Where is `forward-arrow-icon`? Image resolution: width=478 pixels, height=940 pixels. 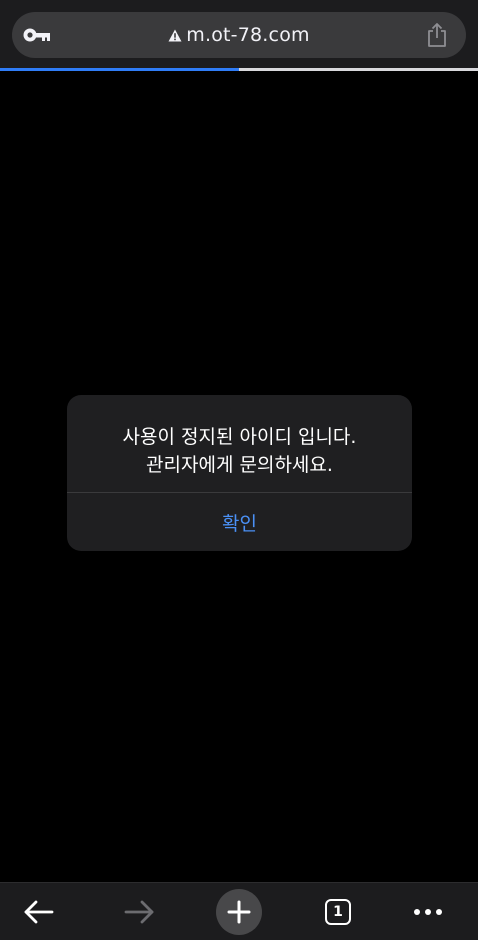
forward-arrow-icon is located at coordinates (139, 911).